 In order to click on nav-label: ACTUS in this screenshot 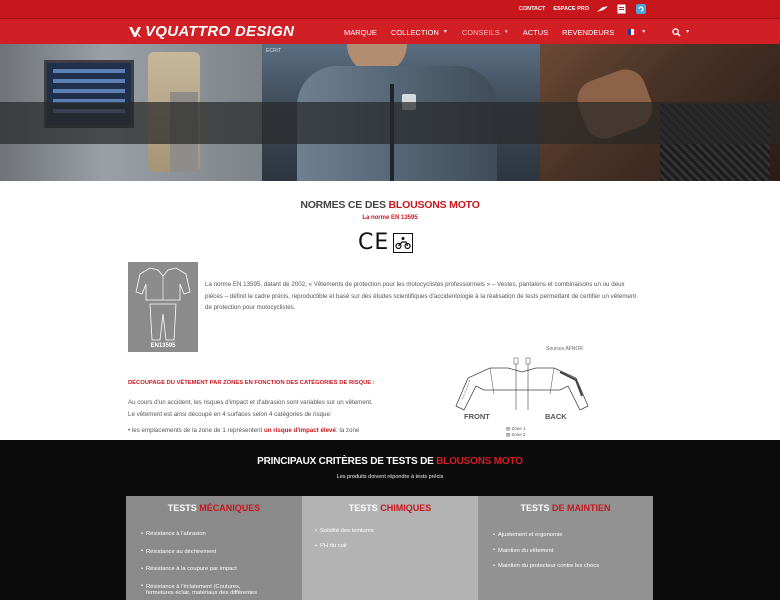, I will do `click(535, 32)`.